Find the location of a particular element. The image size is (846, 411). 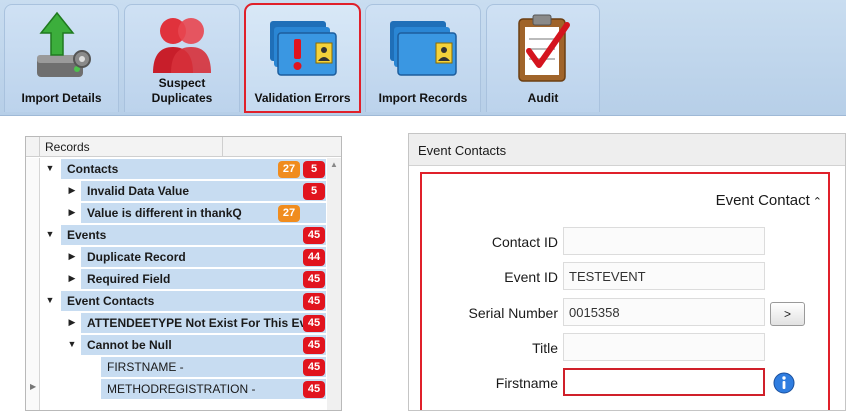

event-id-label: Event ID is located at coordinates (531, 277).